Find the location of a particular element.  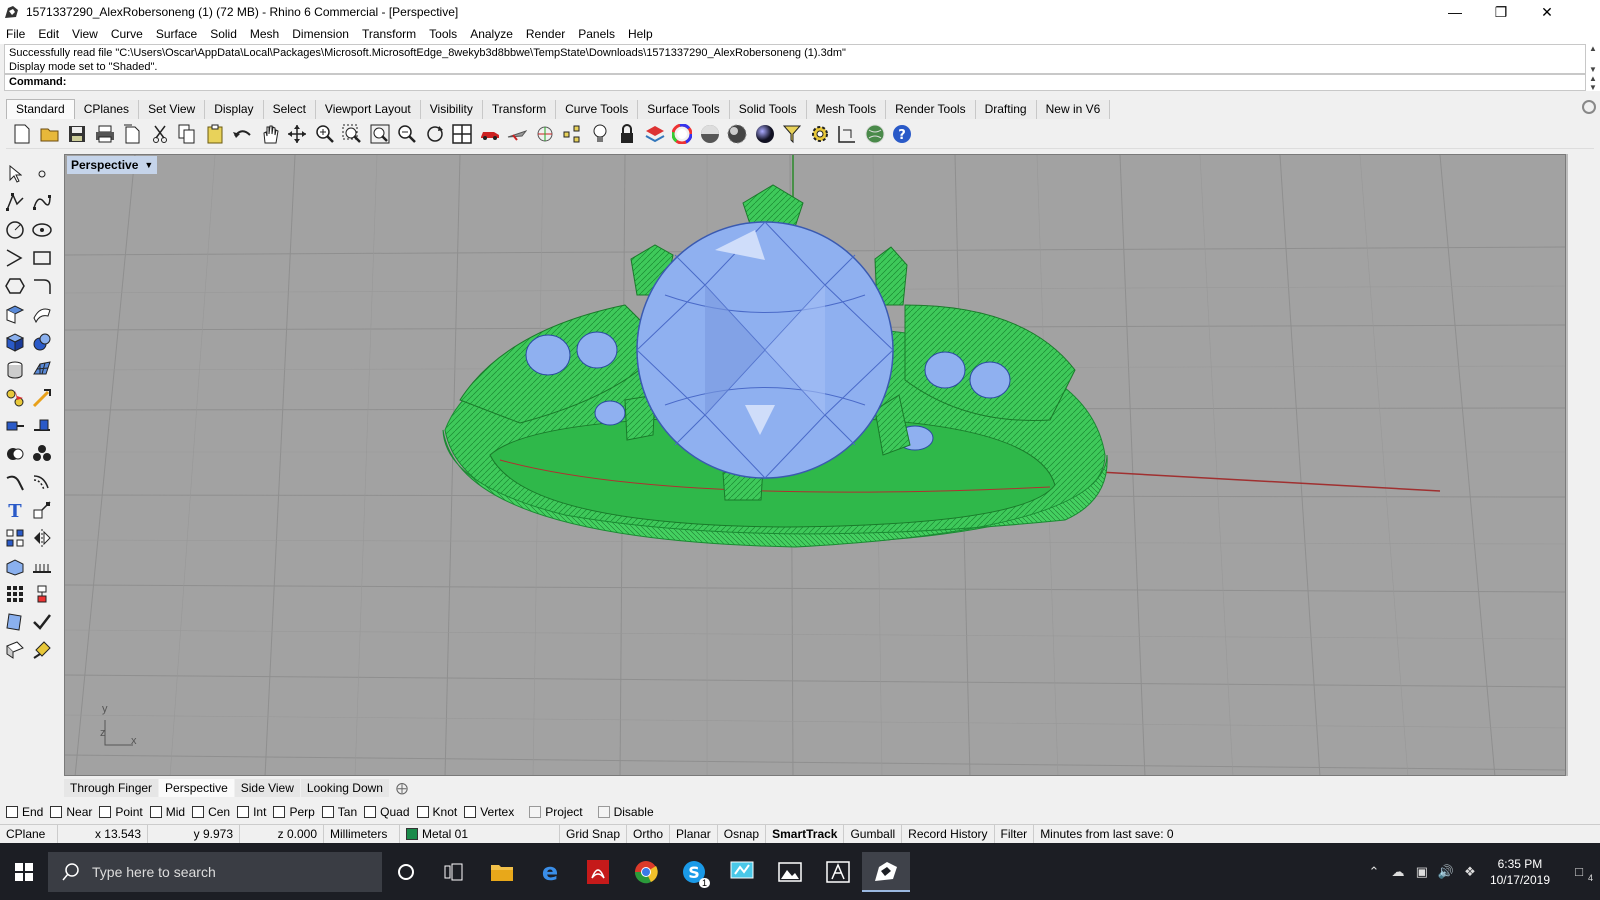

edge-icon: e is located at coordinates (550, 872).